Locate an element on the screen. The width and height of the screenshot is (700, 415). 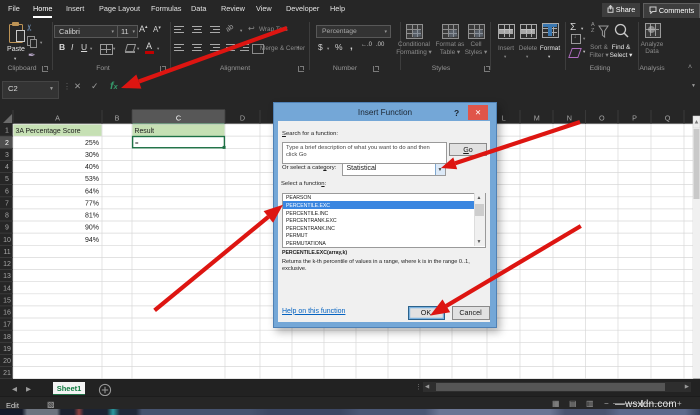
svg-text: 15 is located at coordinates (7, 300).